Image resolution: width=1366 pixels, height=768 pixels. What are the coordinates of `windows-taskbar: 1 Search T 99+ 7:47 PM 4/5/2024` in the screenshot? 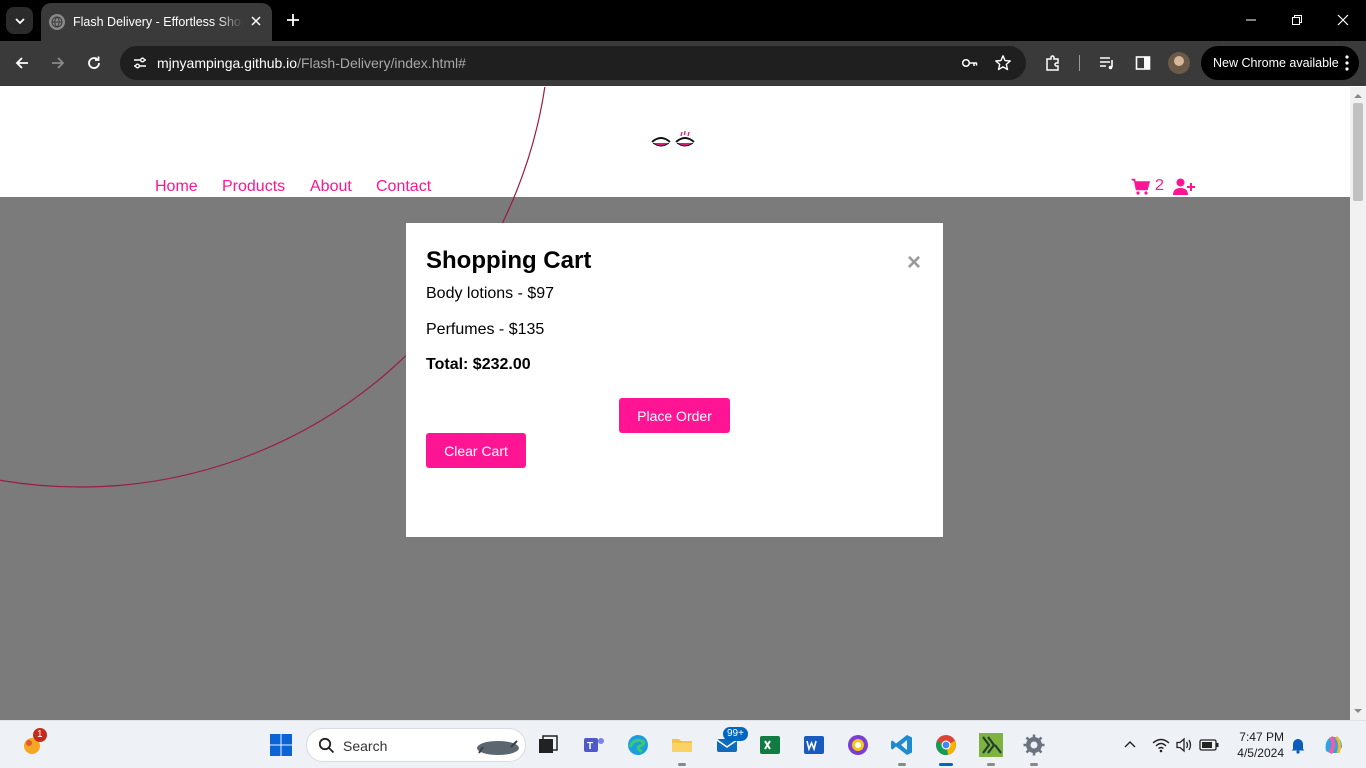 It's located at (683, 744).